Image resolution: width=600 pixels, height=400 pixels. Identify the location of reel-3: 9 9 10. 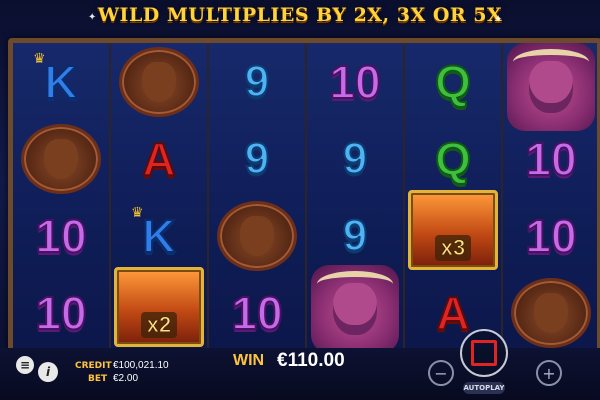
(257, 198).